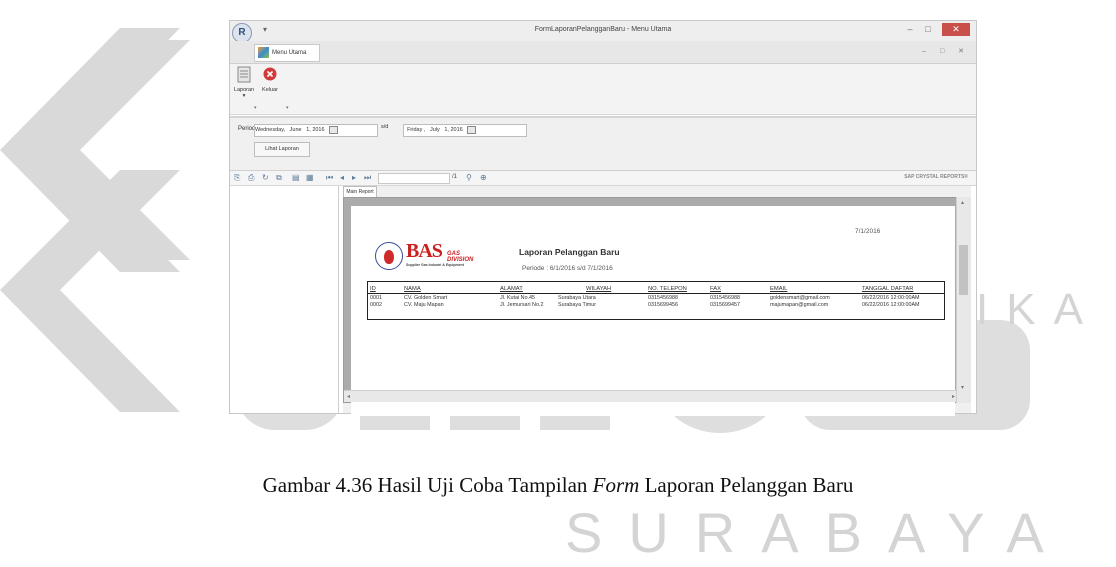 The width and height of the screenshot is (1116, 567). What do you see at coordinates (963, 270) in the screenshot?
I see `scroll-thumb` at bounding box center [963, 270].